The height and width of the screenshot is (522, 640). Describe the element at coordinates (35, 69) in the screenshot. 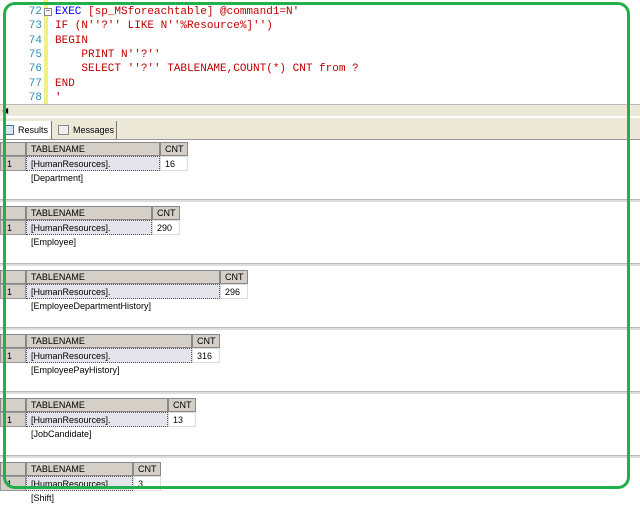

I see `line-number: 76` at that location.